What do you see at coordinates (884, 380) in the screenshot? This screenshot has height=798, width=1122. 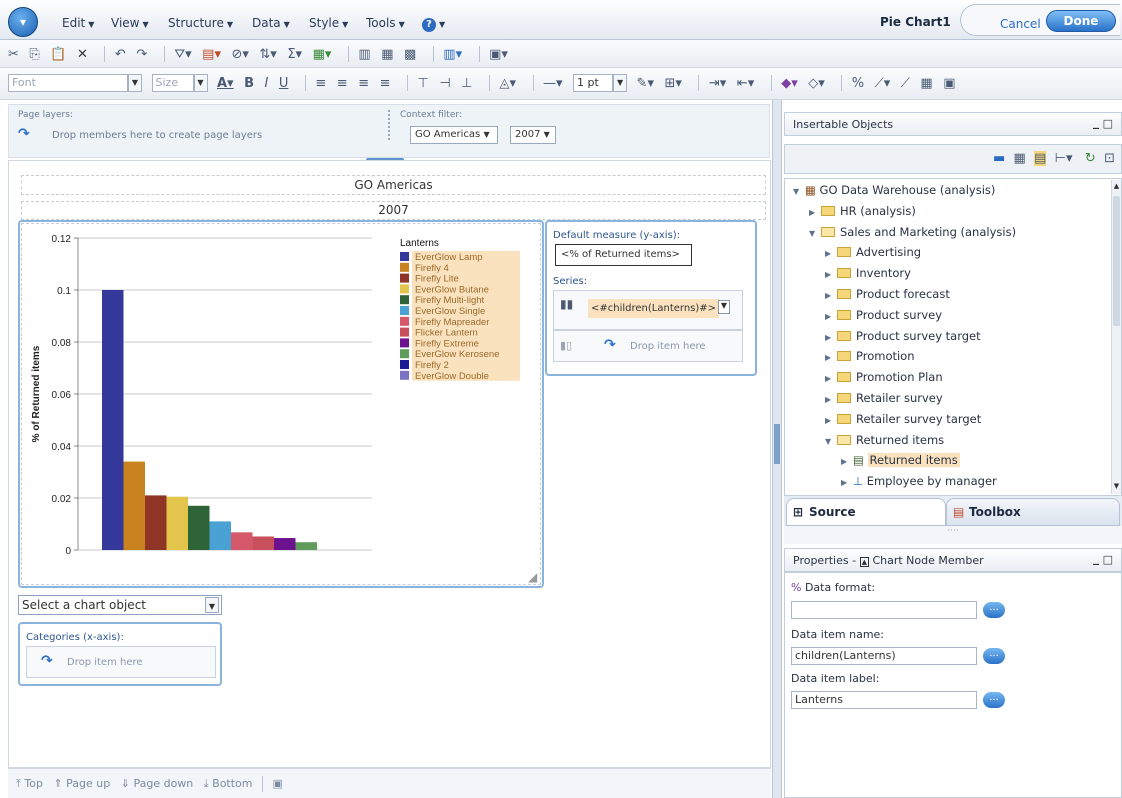 I see `tree-item: ▶ Promotion Plan` at bounding box center [884, 380].